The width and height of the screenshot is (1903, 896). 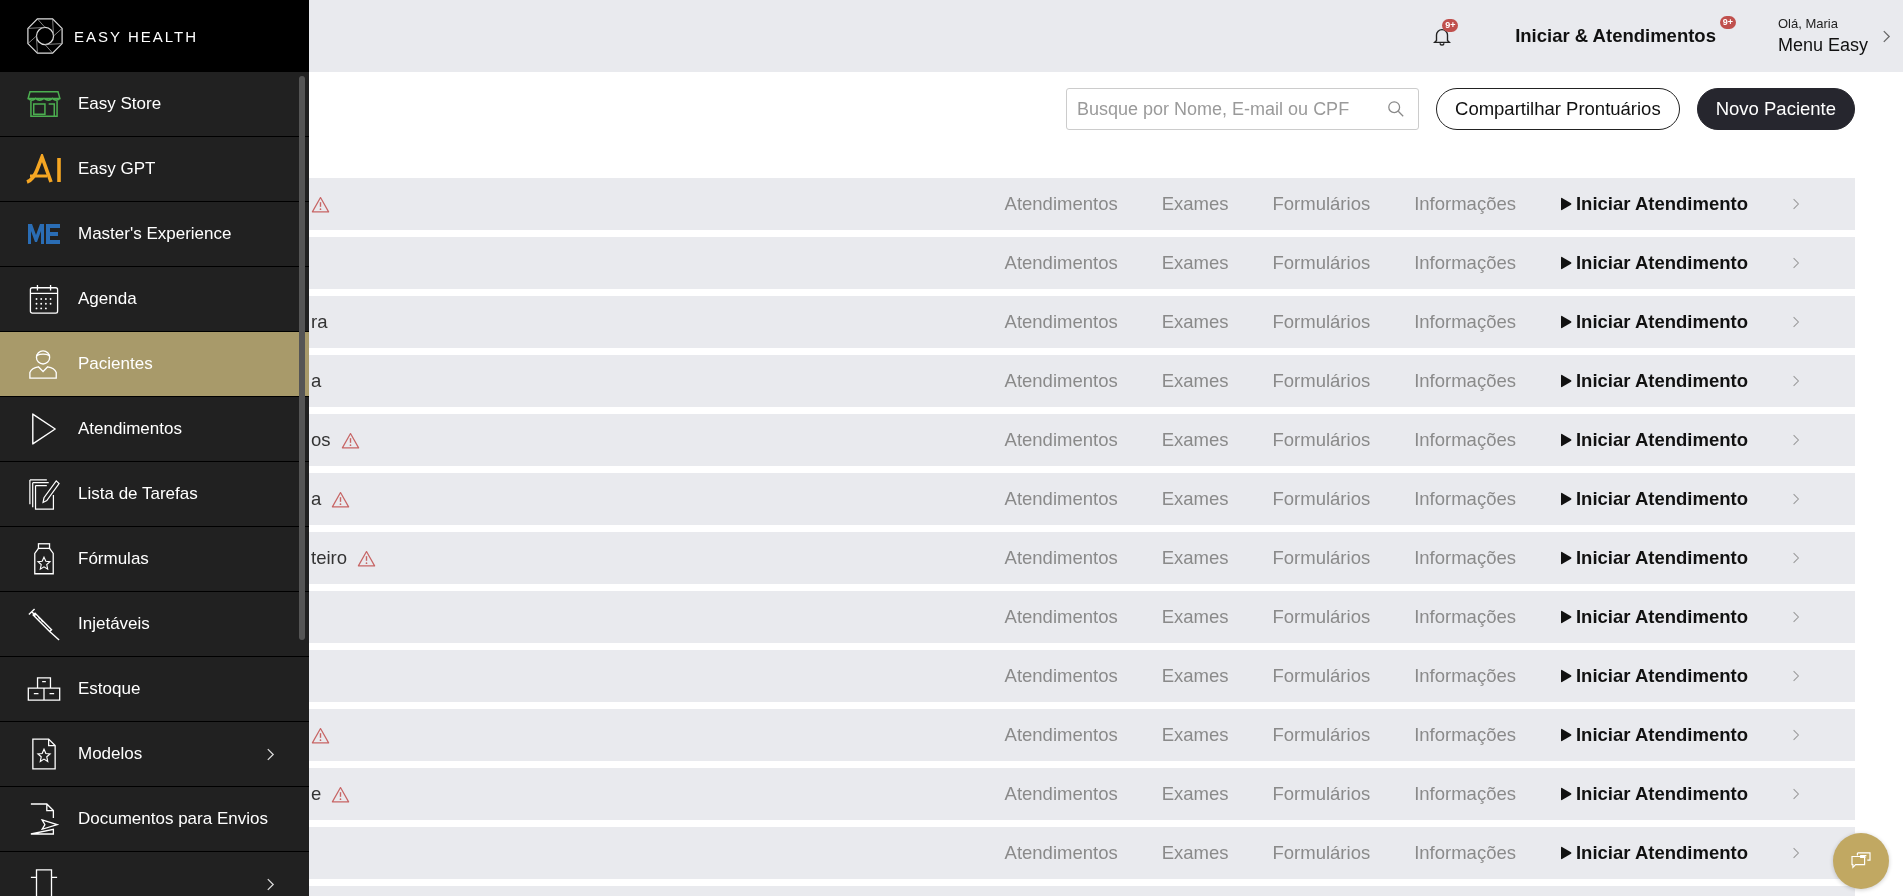 What do you see at coordinates (1822, 45) in the screenshot?
I see `user-menu: Menu Easy` at bounding box center [1822, 45].